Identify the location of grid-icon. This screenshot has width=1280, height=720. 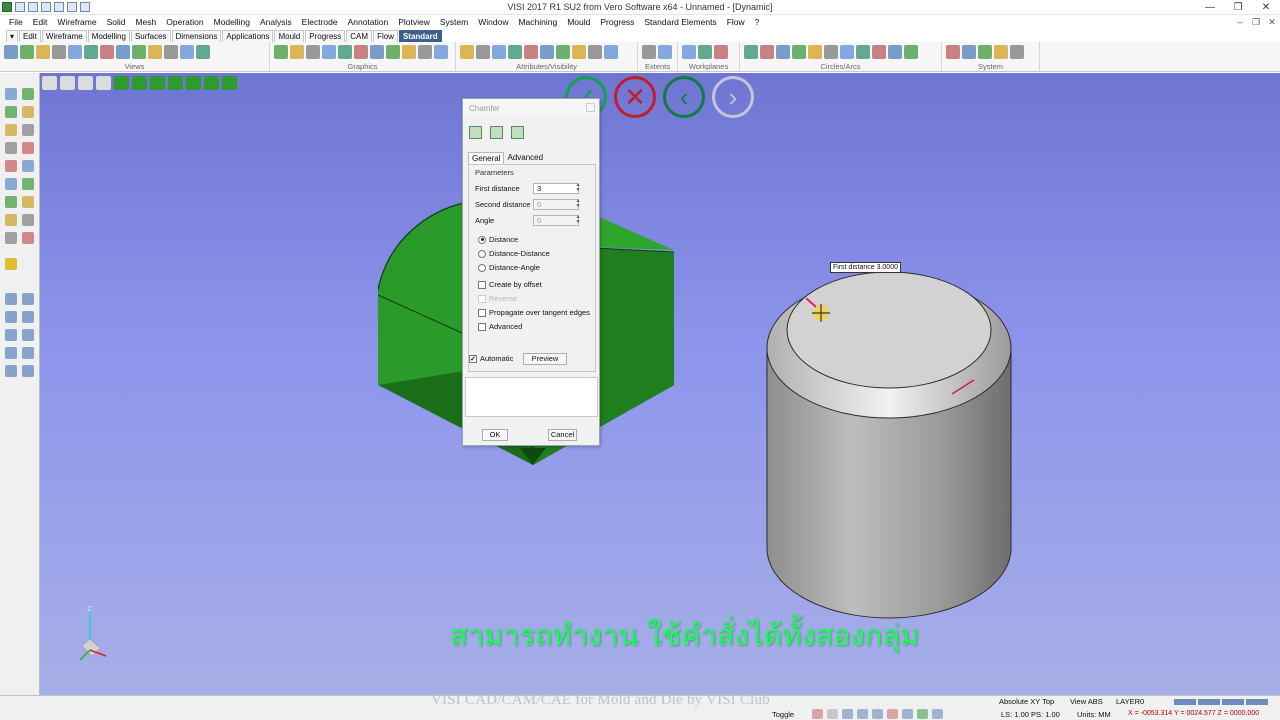
(832, 714).